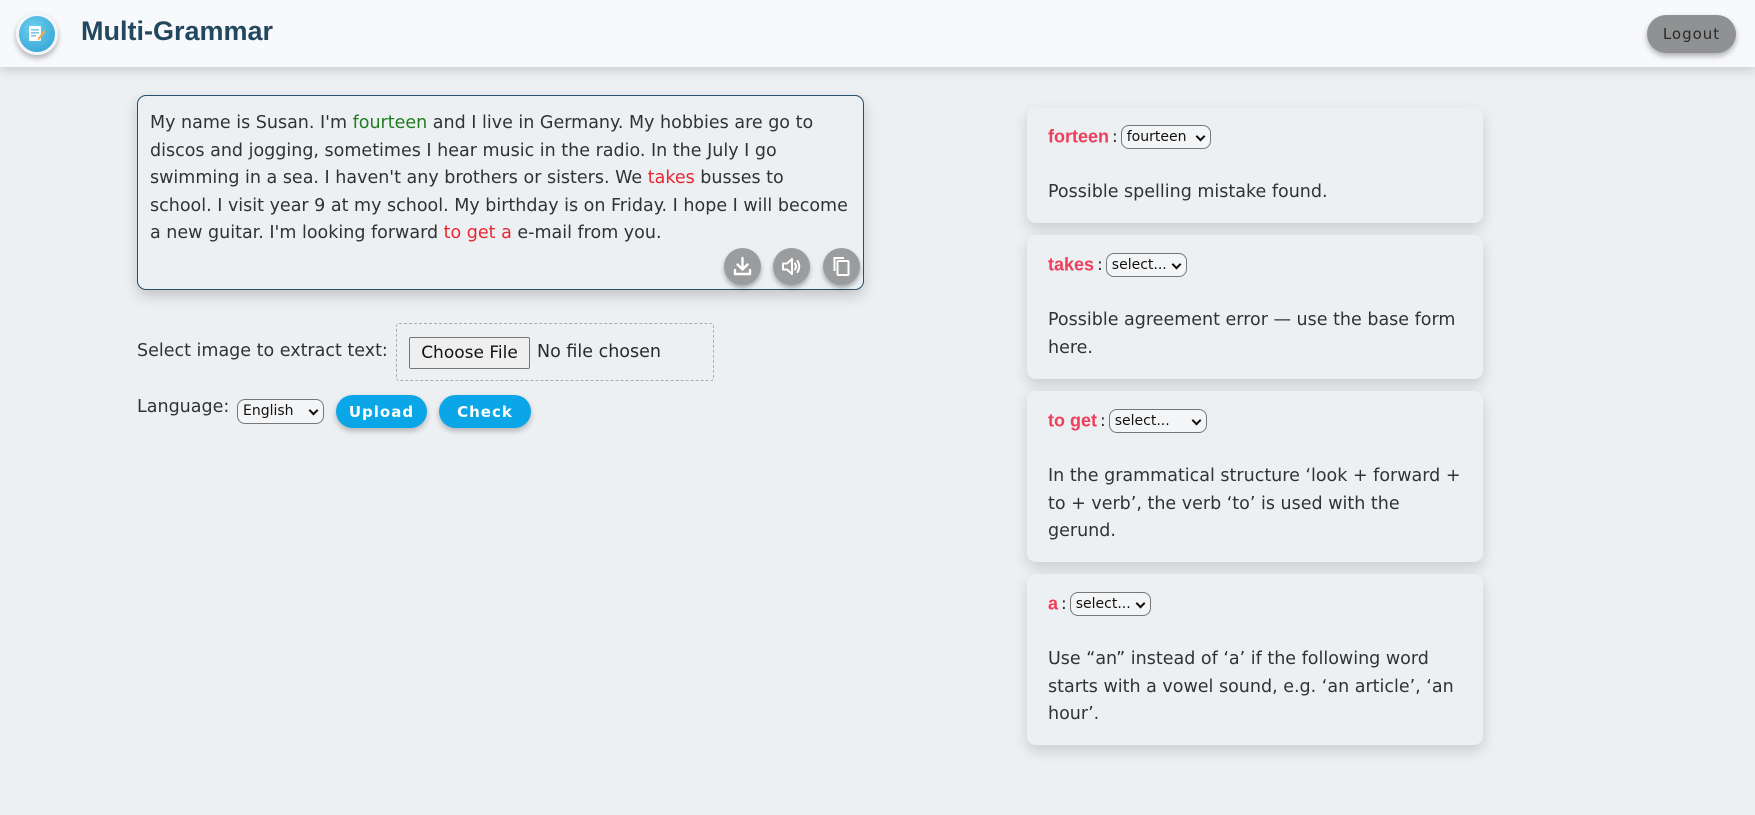  What do you see at coordinates (599, 352) in the screenshot?
I see `file-status: No file chosen` at bounding box center [599, 352].